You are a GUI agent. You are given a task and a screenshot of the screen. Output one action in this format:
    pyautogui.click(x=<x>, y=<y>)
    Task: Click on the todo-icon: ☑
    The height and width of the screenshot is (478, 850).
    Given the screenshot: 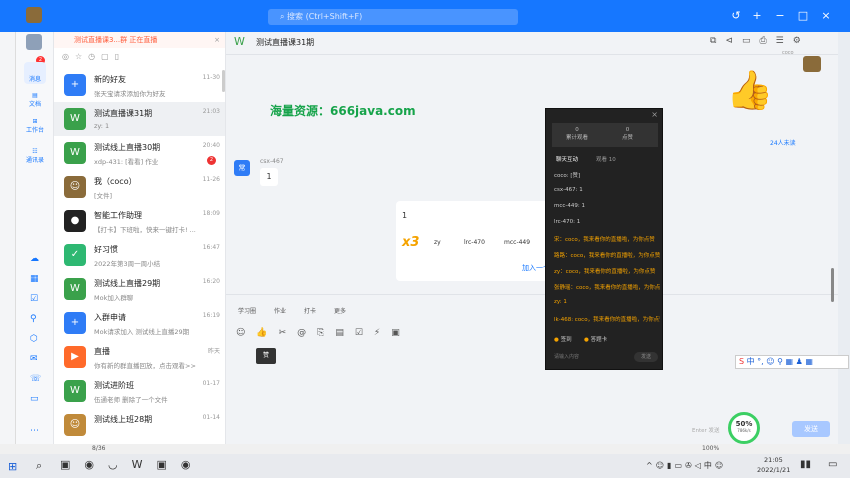 What is the action you would take?
    pyautogui.click(x=34, y=299)
    